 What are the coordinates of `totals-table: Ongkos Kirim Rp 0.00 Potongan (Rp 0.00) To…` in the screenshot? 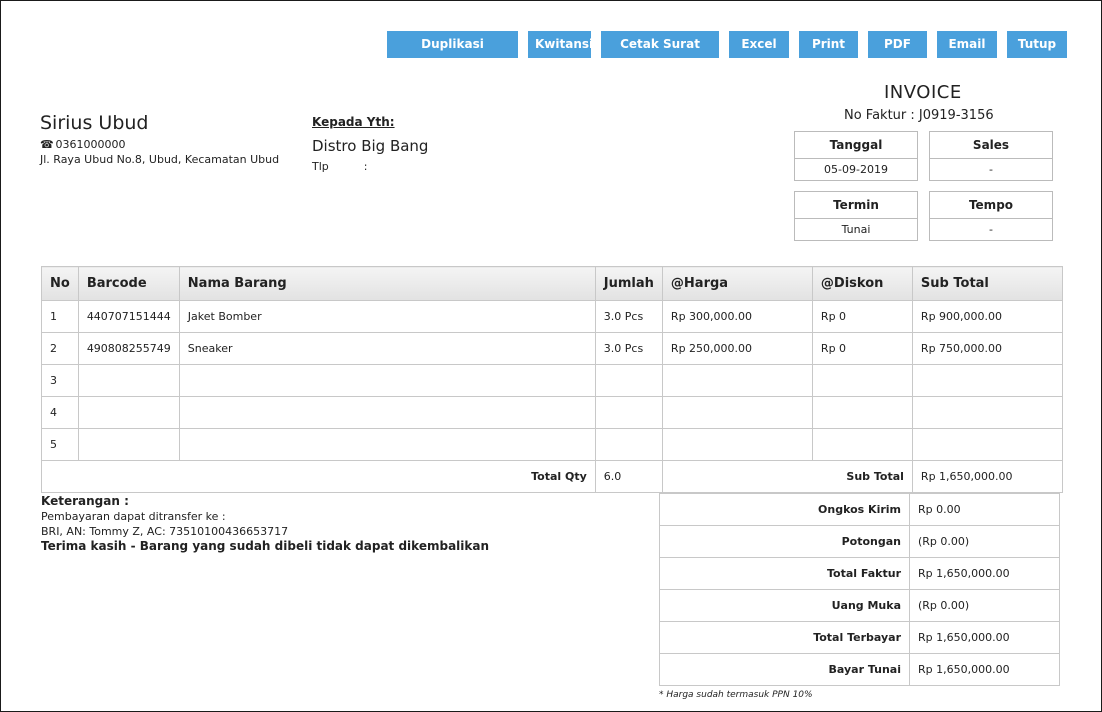 It's located at (859, 589).